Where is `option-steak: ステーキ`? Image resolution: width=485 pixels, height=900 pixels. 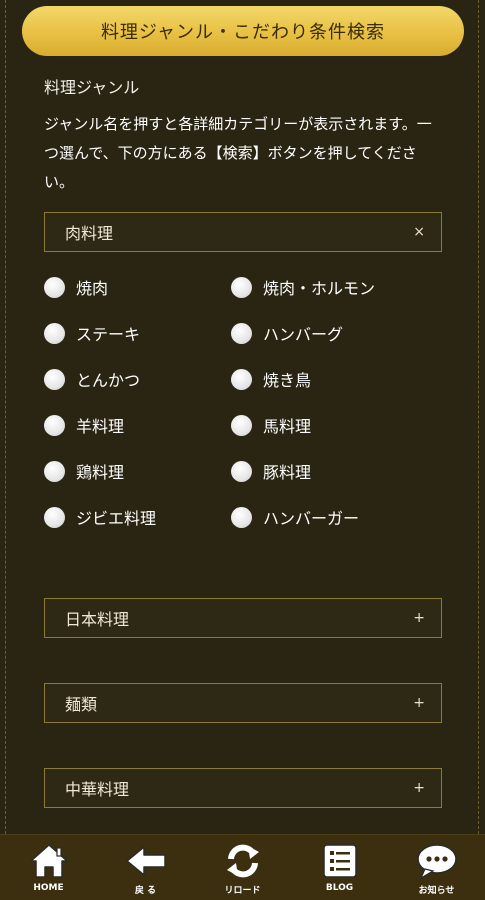
option-steak: ステーキ is located at coordinates (137, 333).